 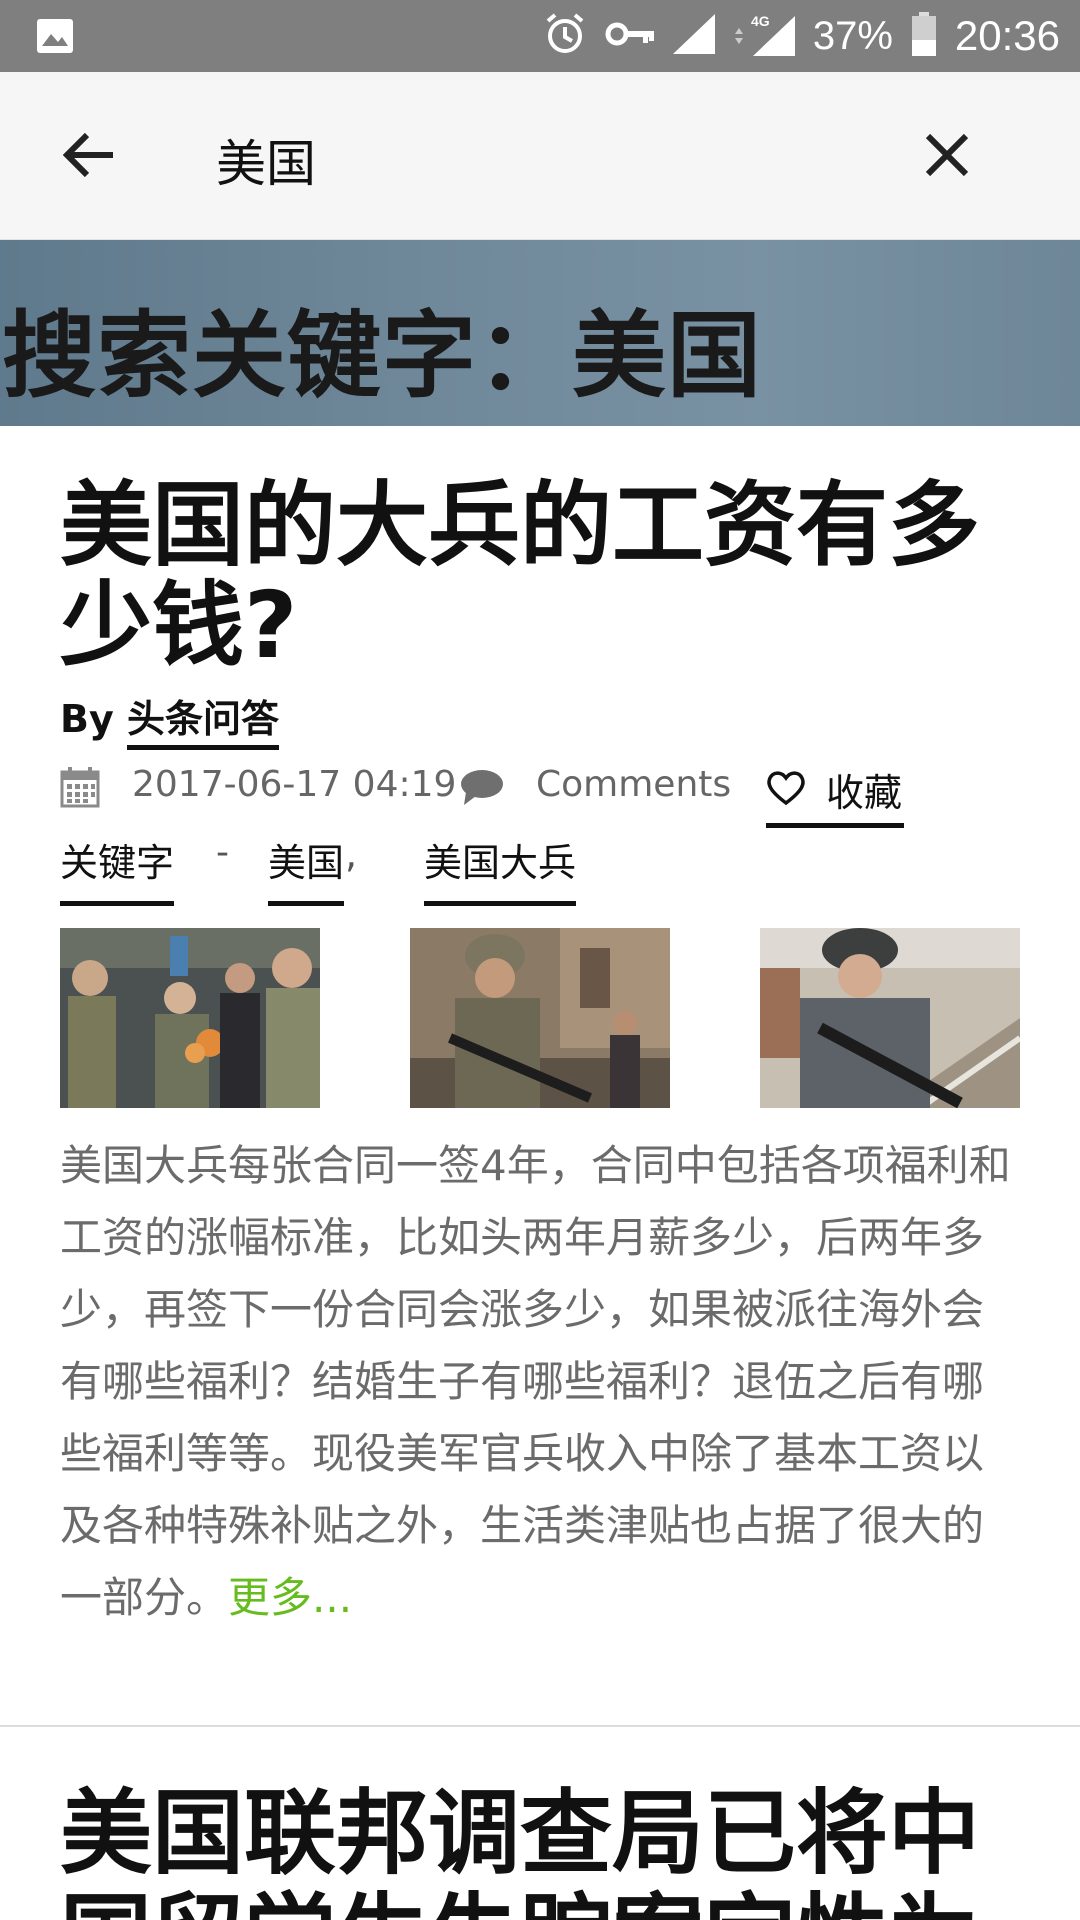 I want to click on tag-link: 美国, so click(x=306, y=869).